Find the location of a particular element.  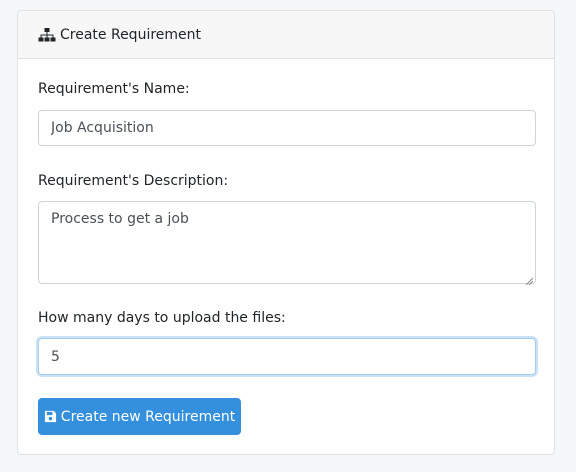

requirement-description-label: Requirement's Description: is located at coordinates (133, 181).